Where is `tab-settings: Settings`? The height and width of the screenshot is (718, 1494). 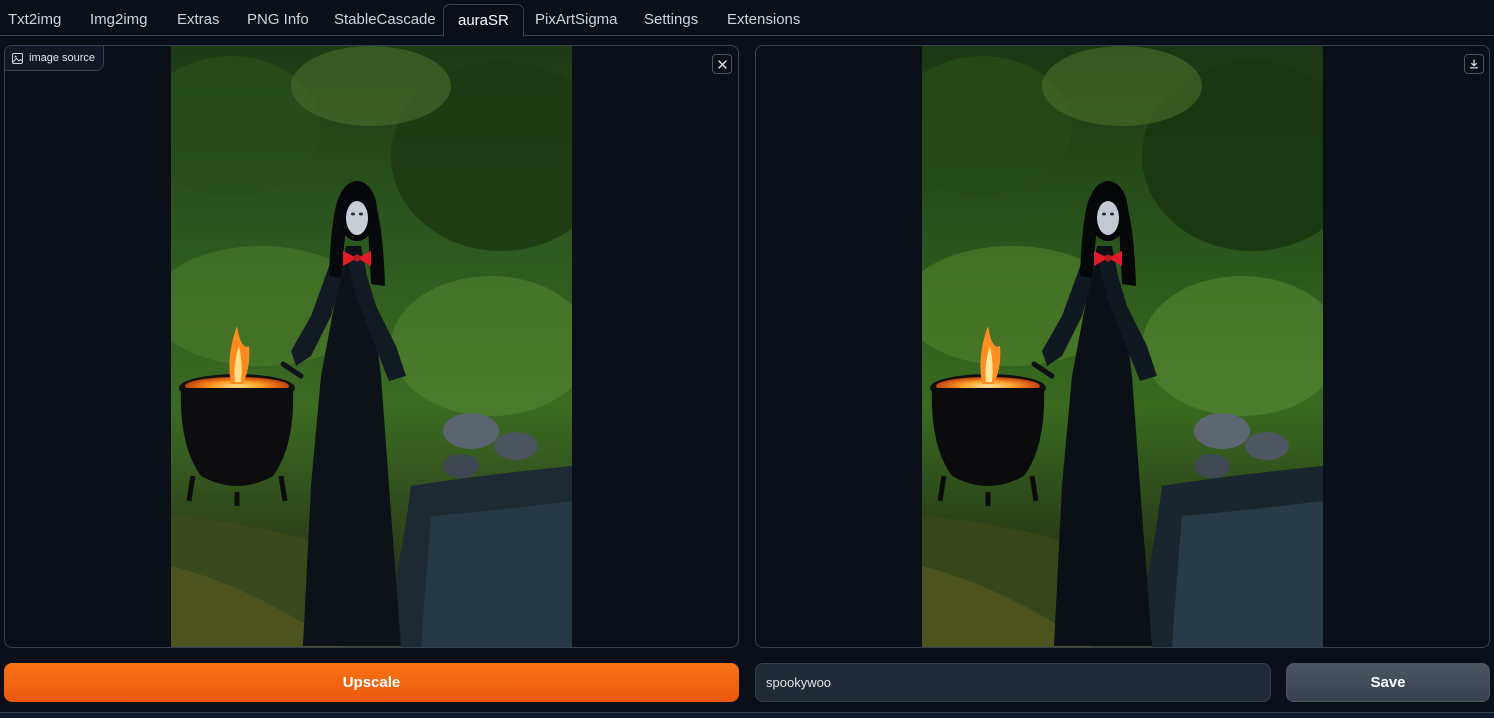
tab-settings: Settings is located at coordinates (671, 20).